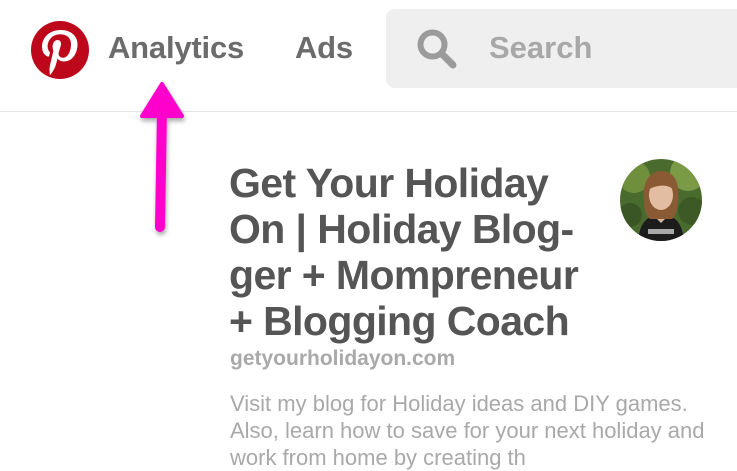  What do you see at coordinates (60, 50) in the screenshot?
I see `pinterest-logo-icon` at bounding box center [60, 50].